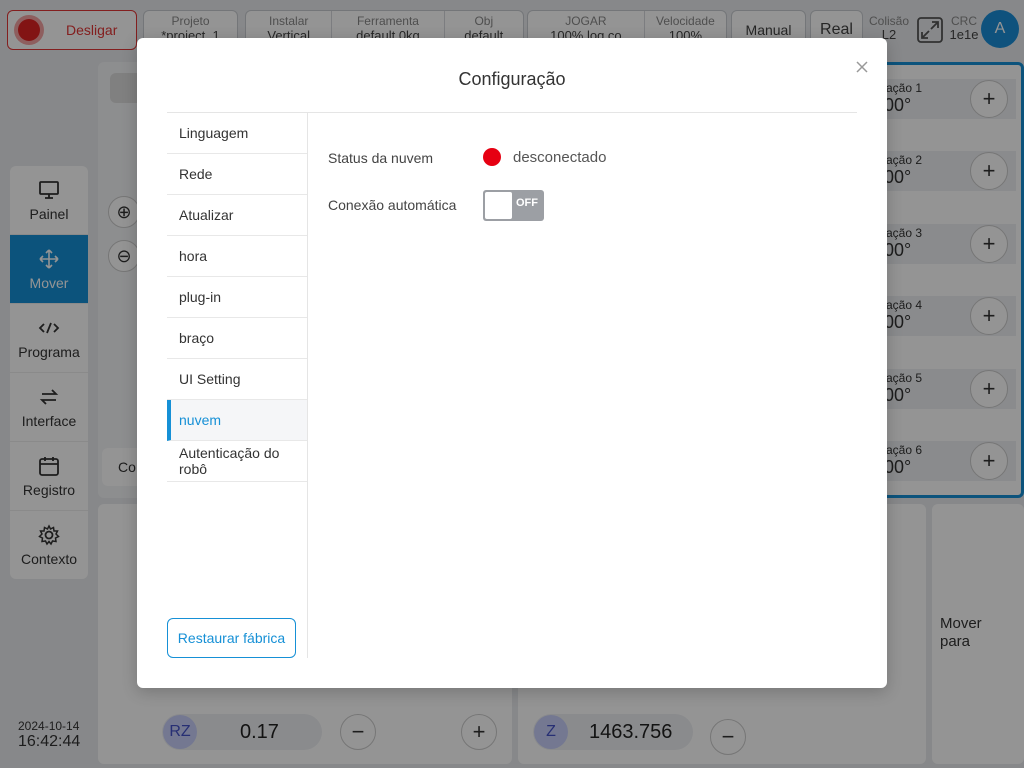 The width and height of the screenshot is (1024, 768). What do you see at coordinates (560, 157) in the screenshot?
I see `cloud-status-value: desconectado` at bounding box center [560, 157].